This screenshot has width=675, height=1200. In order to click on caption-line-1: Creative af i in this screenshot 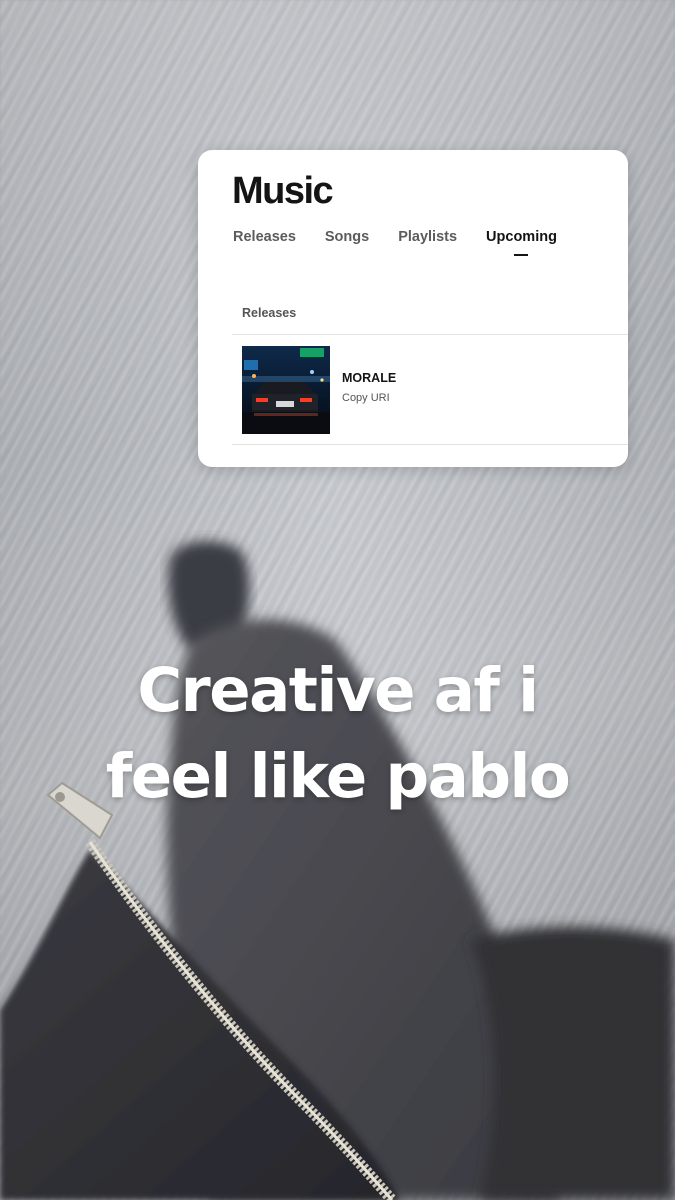, I will do `click(338, 690)`.